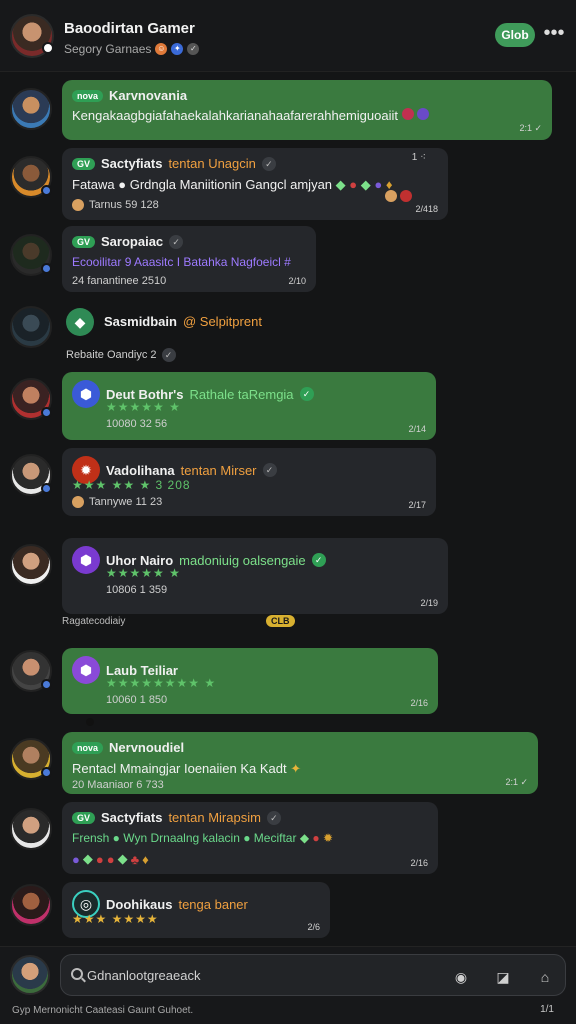 The width and height of the screenshot is (576, 1024). I want to click on gem-icon: ✹, so click(328, 838).